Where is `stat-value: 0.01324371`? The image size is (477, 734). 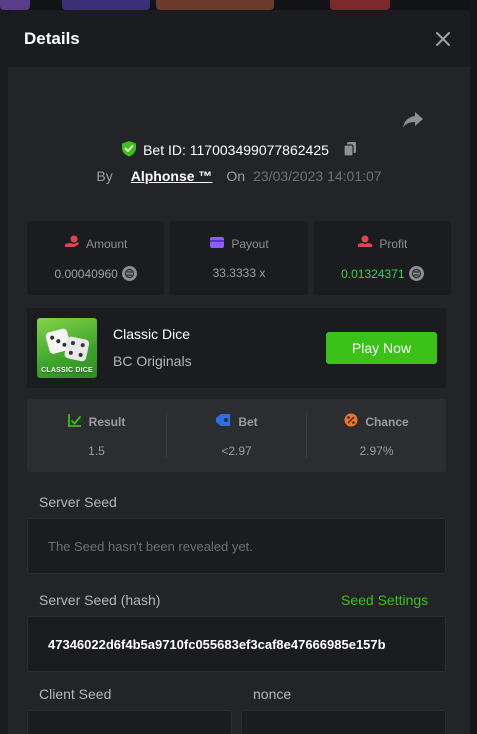
stat-value: 0.01324371 is located at coordinates (373, 273).